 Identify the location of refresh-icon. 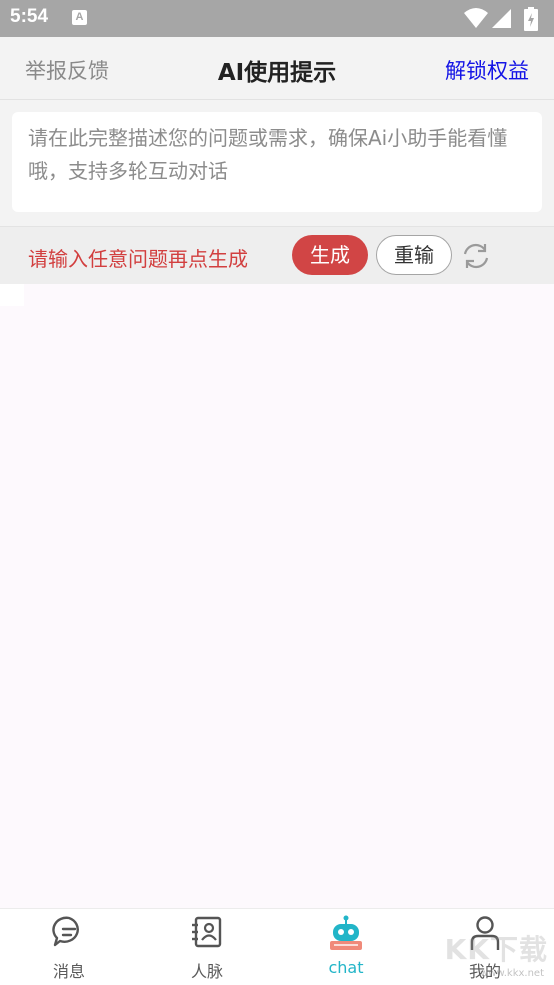
(476, 256).